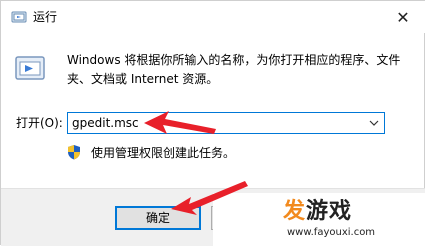  What do you see at coordinates (74, 152) in the screenshot?
I see `shield-icon` at bounding box center [74, 152].